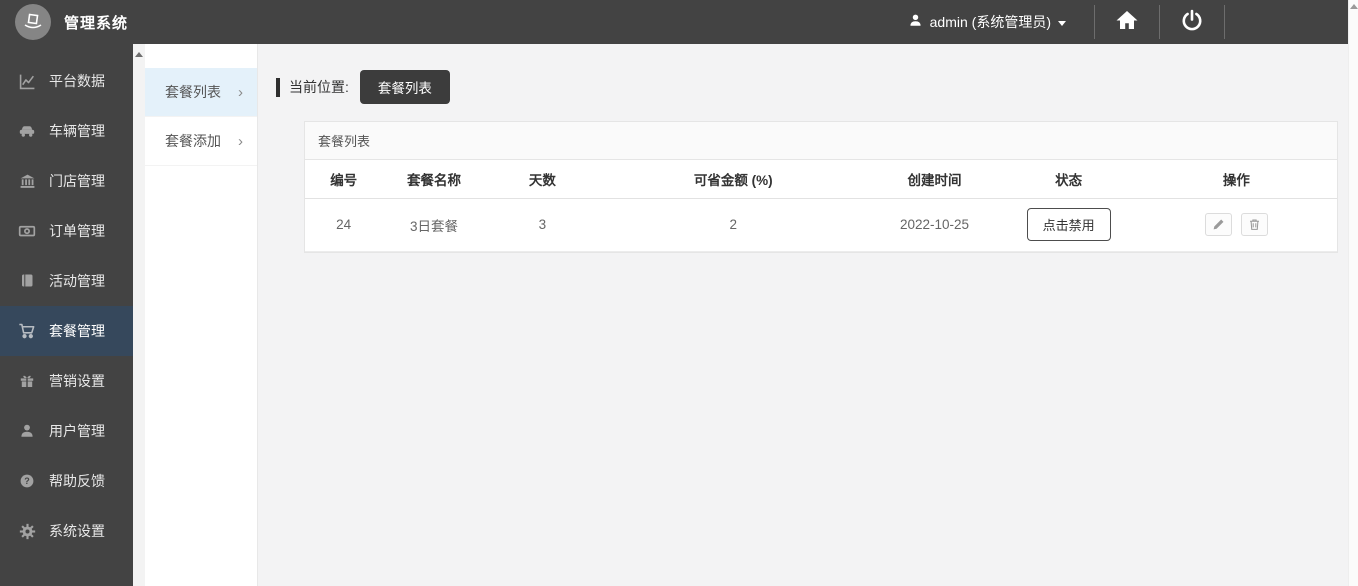 Image resolution: width=1358 pixels, height=586 pixels. I want to click on order-icon, so click(27, 231).